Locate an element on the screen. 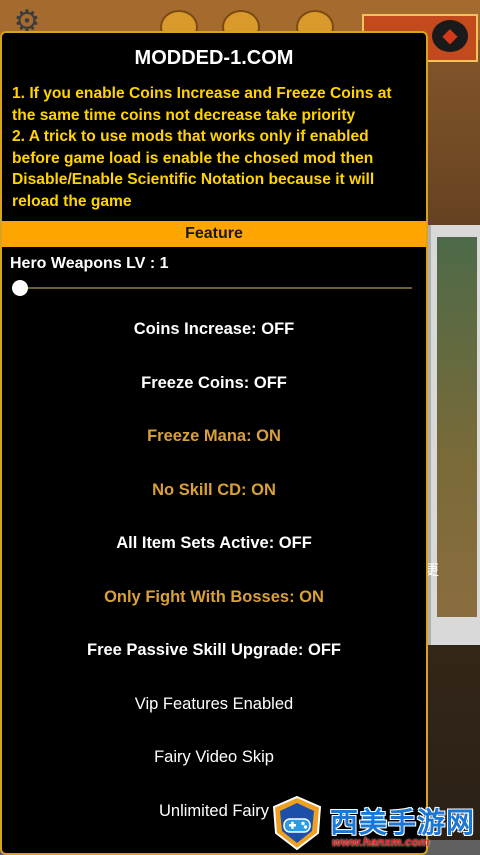 This screenshot has height=855, width=480. feature-section-header: Feature is located at coordinates (214, 234).